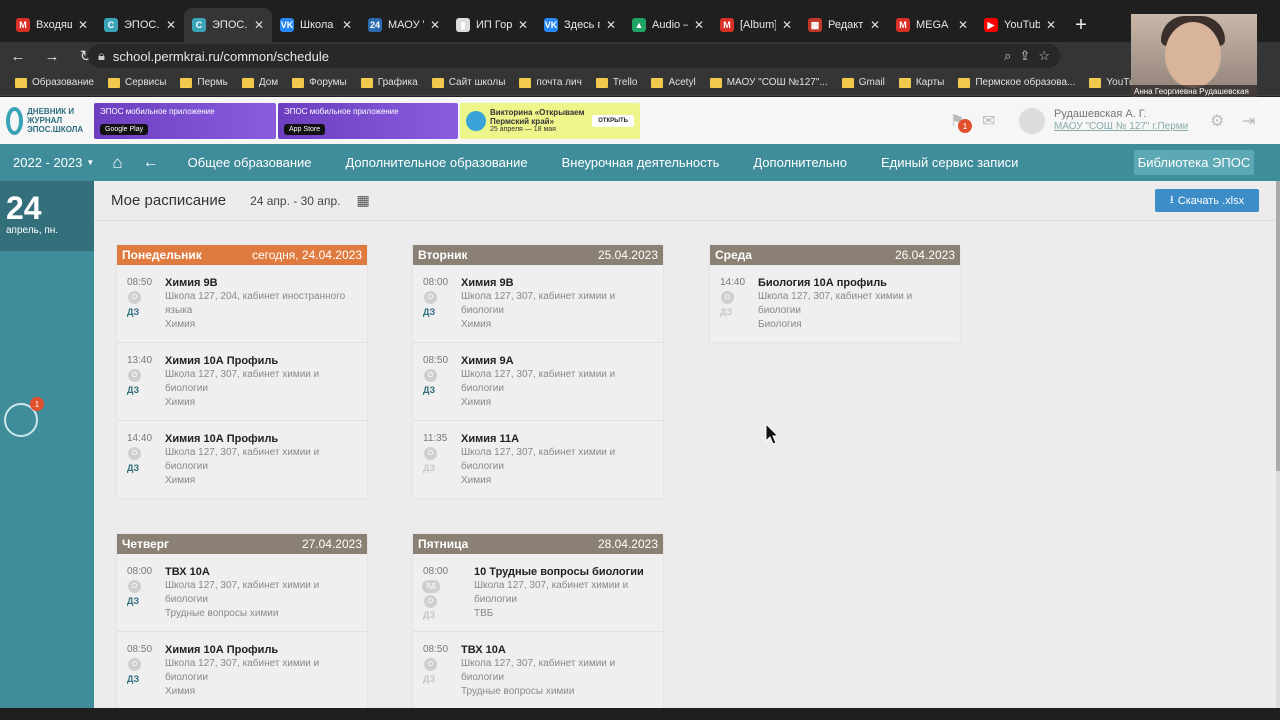  Describe the element at coordinates (1217, 121) in the screenshot. I see `gear-icon: ⚙` at that location.